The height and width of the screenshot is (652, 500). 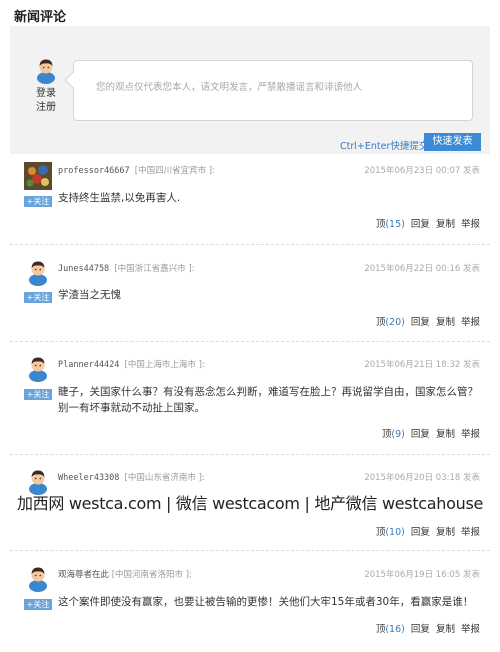 What do you see at coordinates (46, 94) in the screenshot?
I see `login-link: 登录` at bounding box center [46, 94].